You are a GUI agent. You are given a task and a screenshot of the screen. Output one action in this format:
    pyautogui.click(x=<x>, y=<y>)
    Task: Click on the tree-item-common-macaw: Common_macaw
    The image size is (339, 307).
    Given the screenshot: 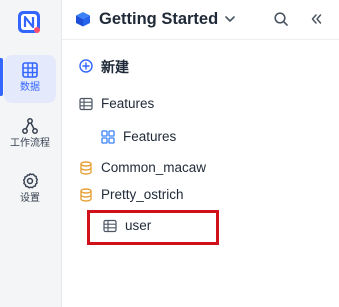 What is the action you would take?
    pyautogui.click(x=179, y=168)
    